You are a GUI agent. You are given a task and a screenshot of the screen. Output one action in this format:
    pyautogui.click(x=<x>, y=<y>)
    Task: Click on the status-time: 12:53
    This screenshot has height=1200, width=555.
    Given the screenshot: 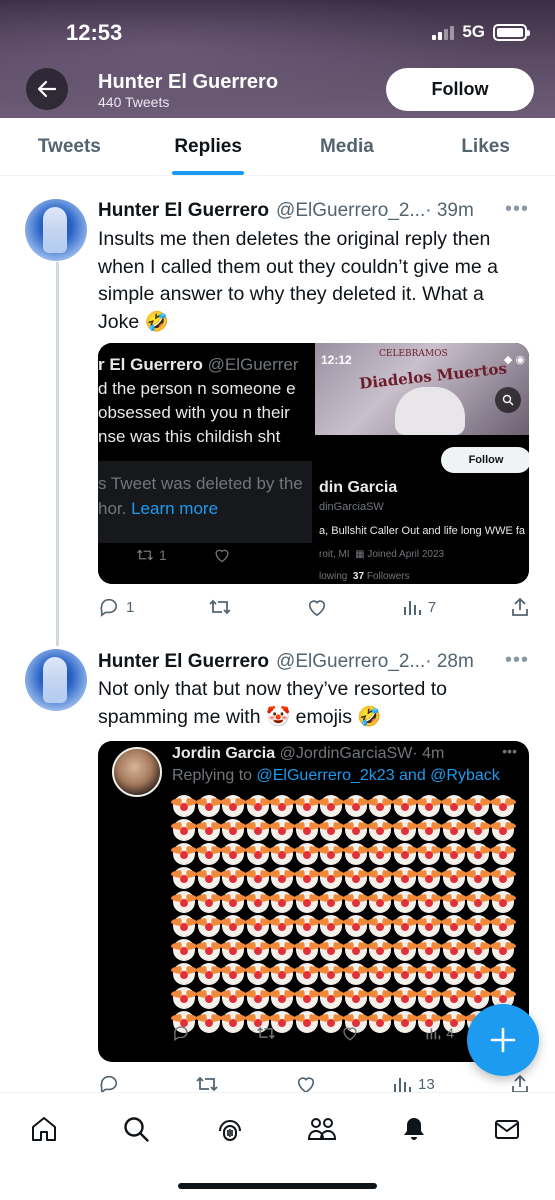 What is the action you would take?
    pyautogui.click(x=94, y=32)
    